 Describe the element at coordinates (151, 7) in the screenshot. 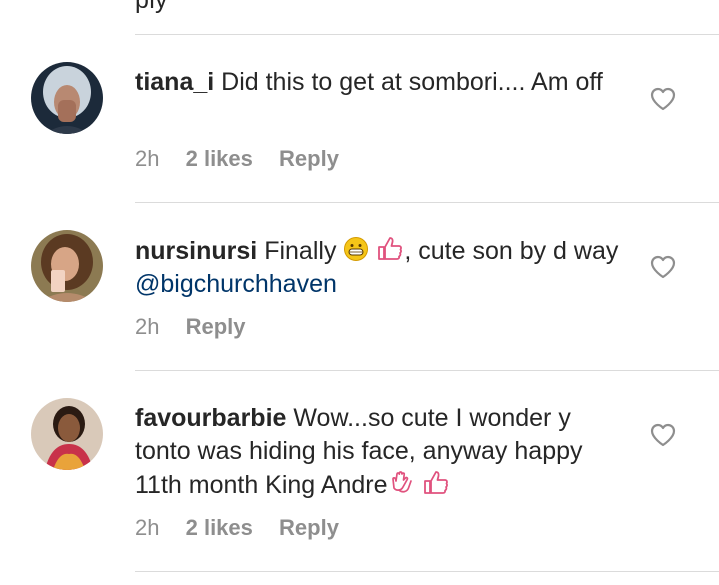

I see `previous-comment-fragment: ply` at that location.